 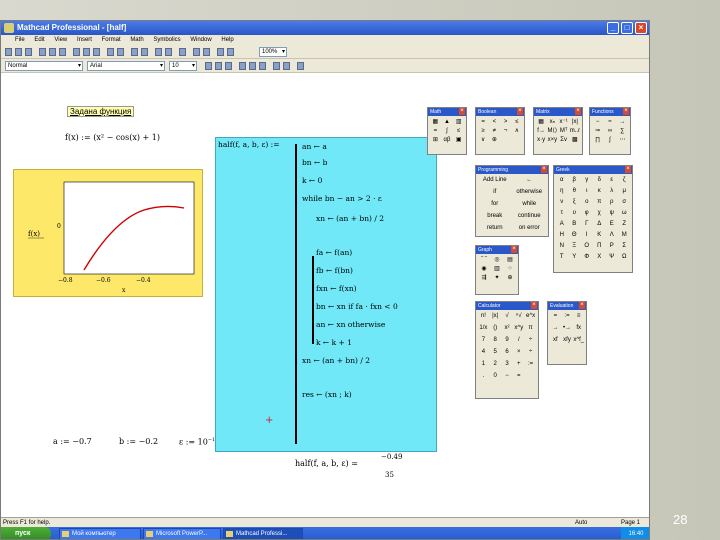 What do you see at coordinates (587, 235) in the screenshot?
I see `greek-button: Ι` at bounding box center [587, 235].